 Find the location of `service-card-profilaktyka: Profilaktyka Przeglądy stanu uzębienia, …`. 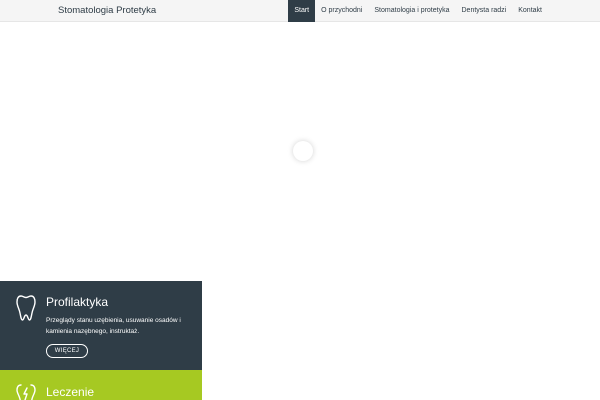

service-card-profilaktyka: Profilaktyka Przeglądy stanu uzębienia, … is located at coordinates (101, 325).